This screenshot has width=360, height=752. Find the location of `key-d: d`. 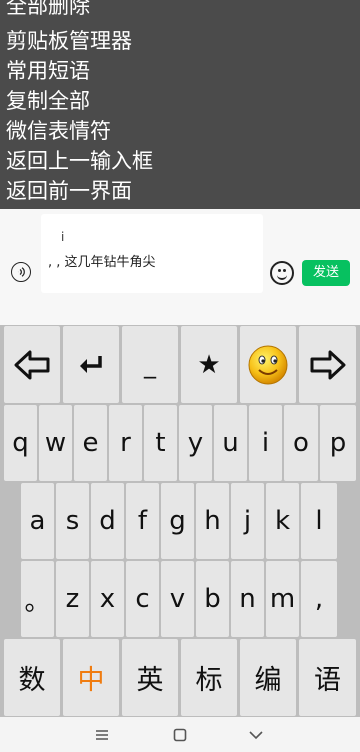

key-d: d is located at coordinates (107, 521).